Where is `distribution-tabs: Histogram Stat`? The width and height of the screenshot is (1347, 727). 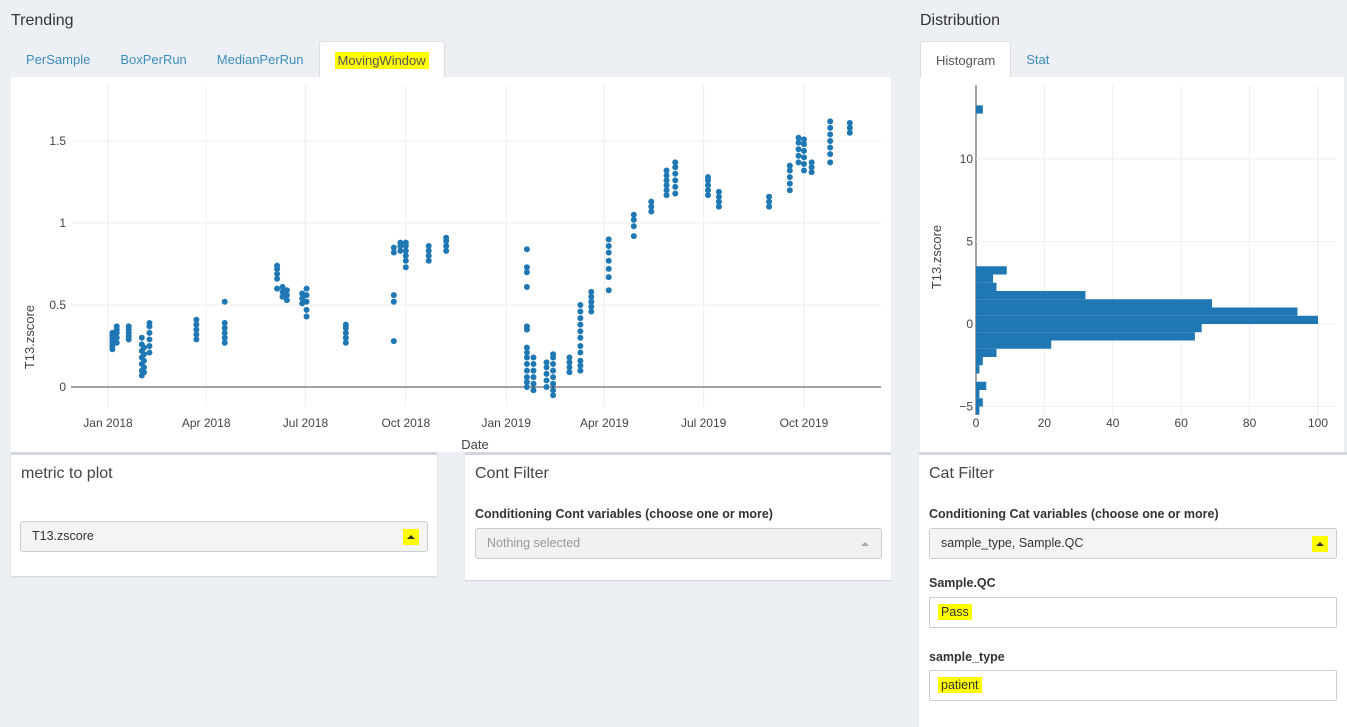 distribution-tabs: Histogram Stat is located at coordinates (992, 59).